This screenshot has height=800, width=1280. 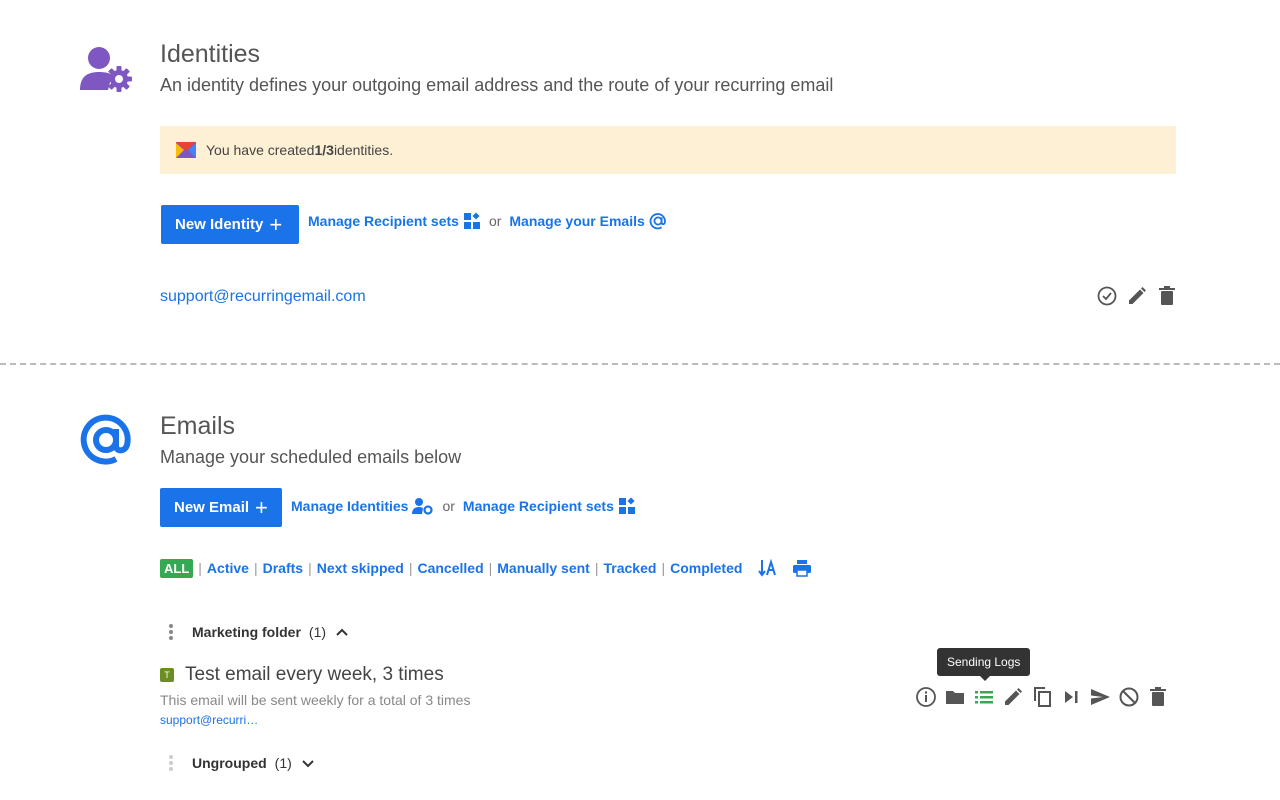 What do you see at coordinates (1129, 697) in the screenshot?
I see `cancel-icon` at bounding box center [1129, 697].